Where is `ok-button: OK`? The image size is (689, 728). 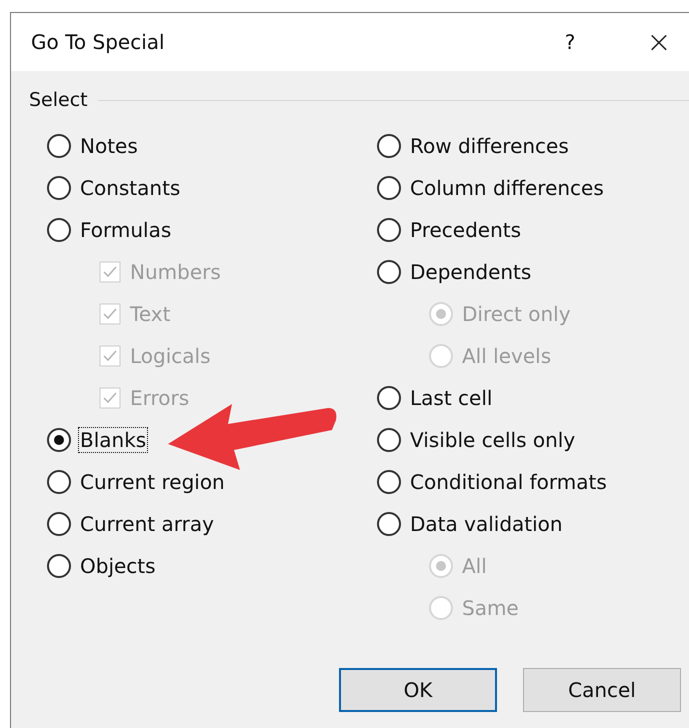
ok-button: OK is located at coordinates (418, 690).